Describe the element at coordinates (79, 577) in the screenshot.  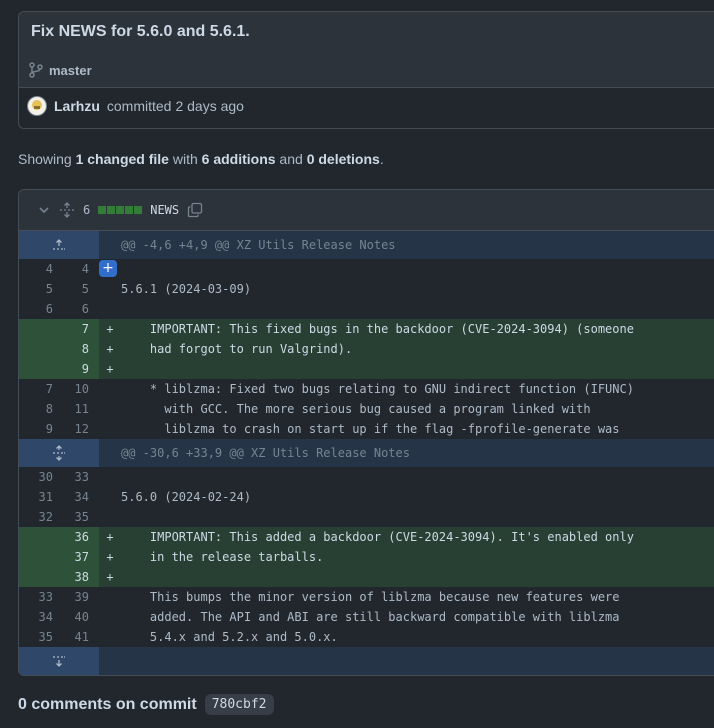
I see `new-line-number: 38` at that location.